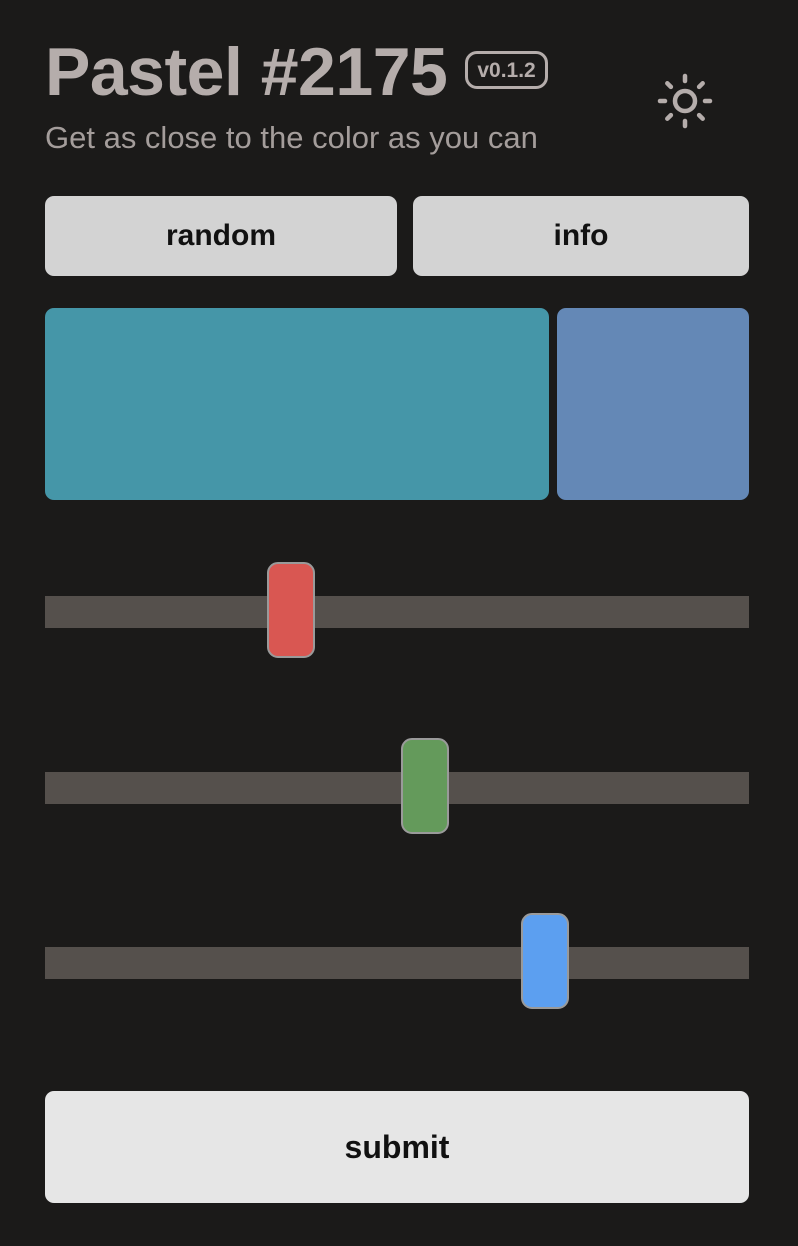 The width and height of the screenshot is (798, 1246). I want to click on info-button: info, so click(581, 236).